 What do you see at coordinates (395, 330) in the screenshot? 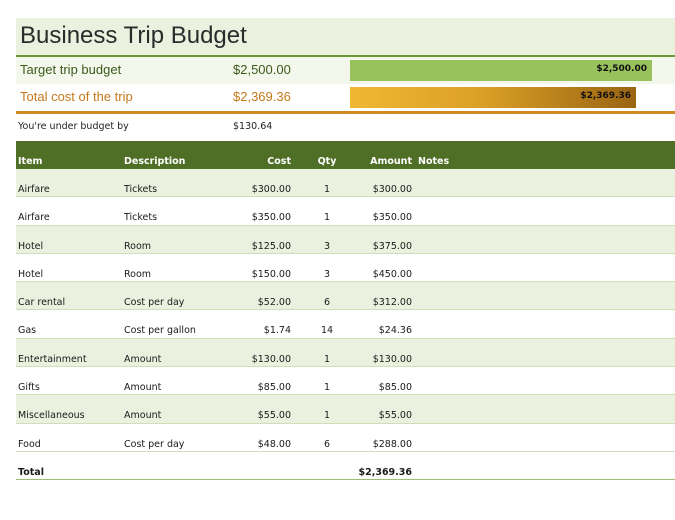
I see `cell-amount: $24.36` at bounding box center [395, 330].